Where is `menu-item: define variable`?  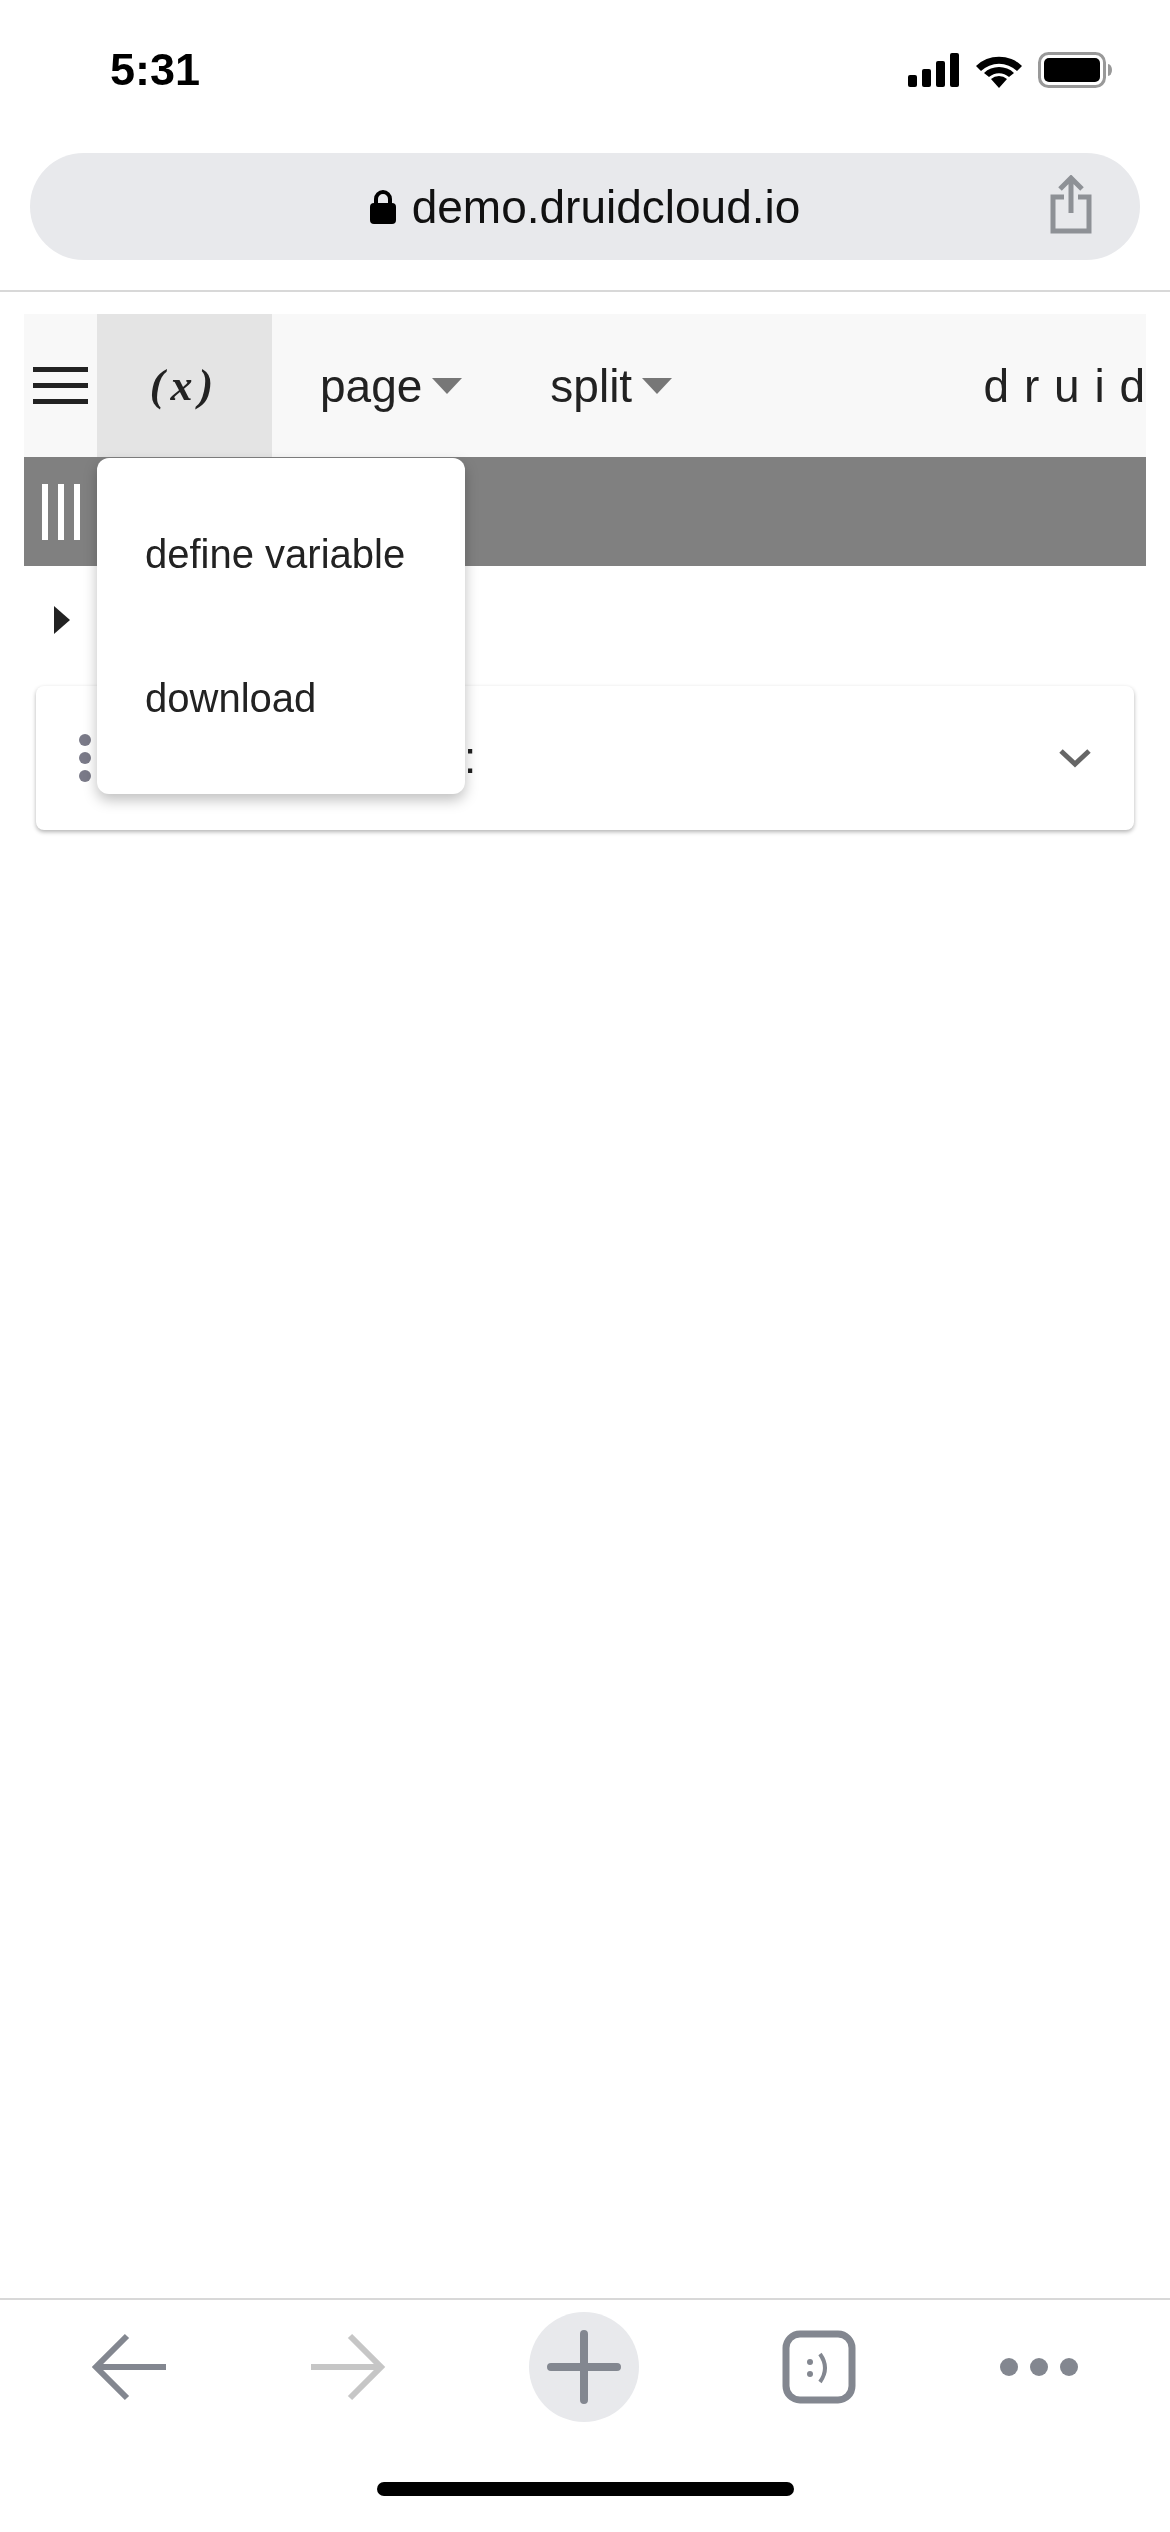 menu-item: define variable is located at coordinates (281, 554).